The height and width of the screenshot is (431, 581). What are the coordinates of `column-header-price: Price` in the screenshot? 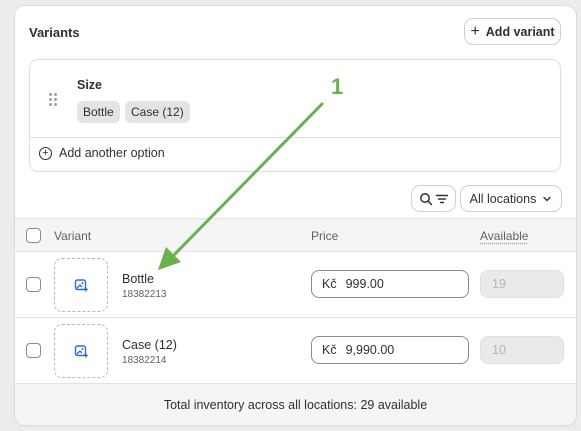 It's located at (325, 236).